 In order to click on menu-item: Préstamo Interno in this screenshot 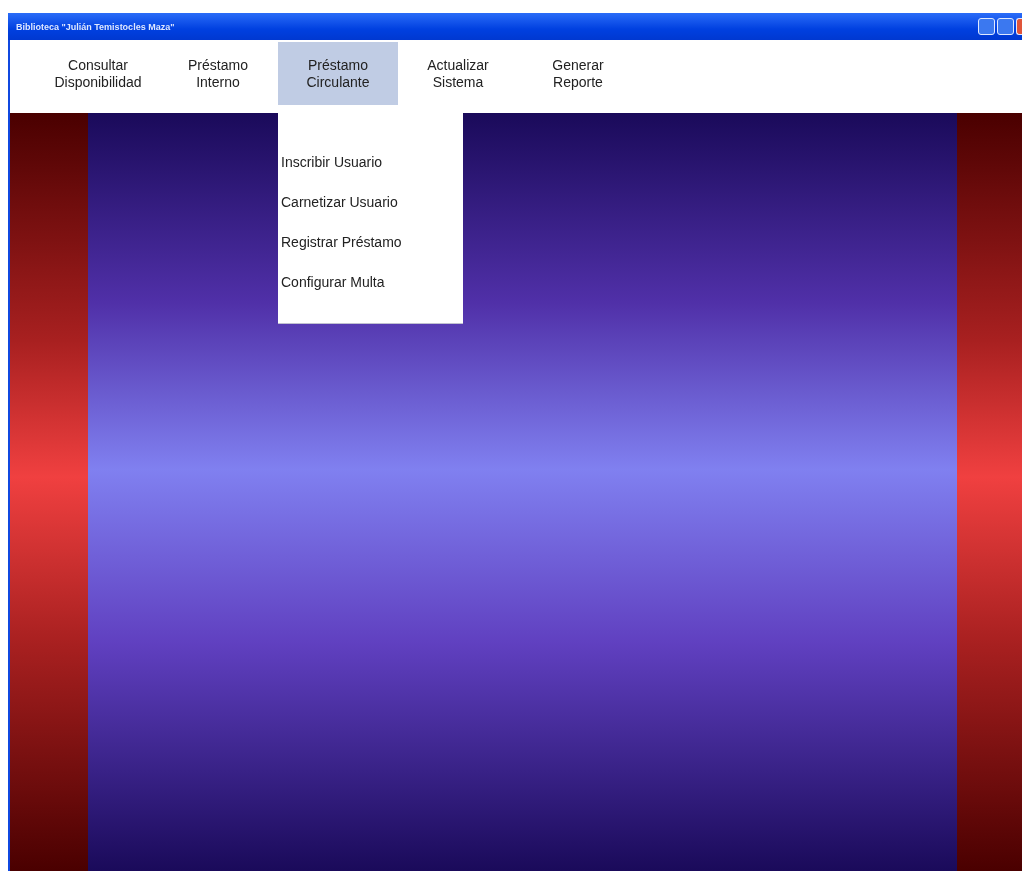, I will do `click(218, 73)`.